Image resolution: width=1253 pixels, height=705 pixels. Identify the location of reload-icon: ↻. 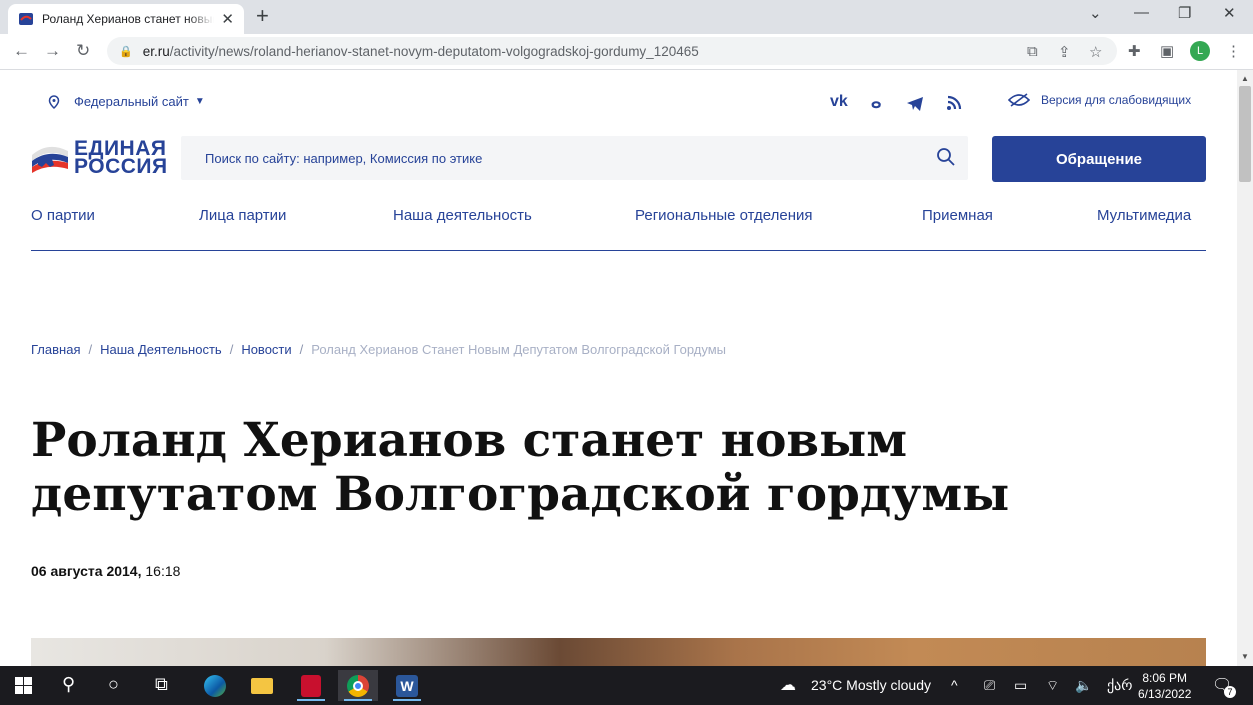
(83, 51).